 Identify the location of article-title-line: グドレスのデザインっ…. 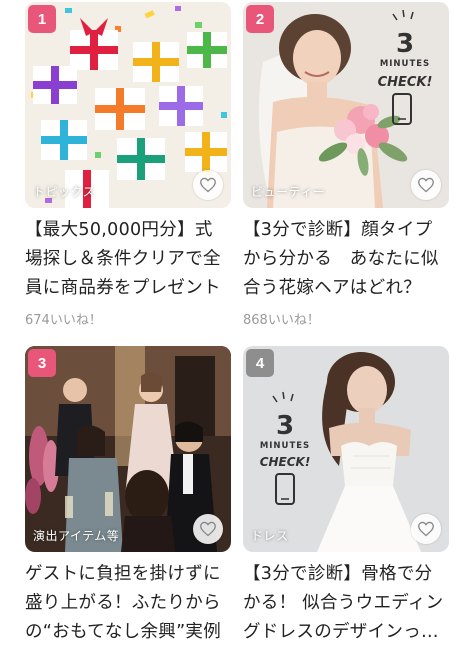
(341, 632).